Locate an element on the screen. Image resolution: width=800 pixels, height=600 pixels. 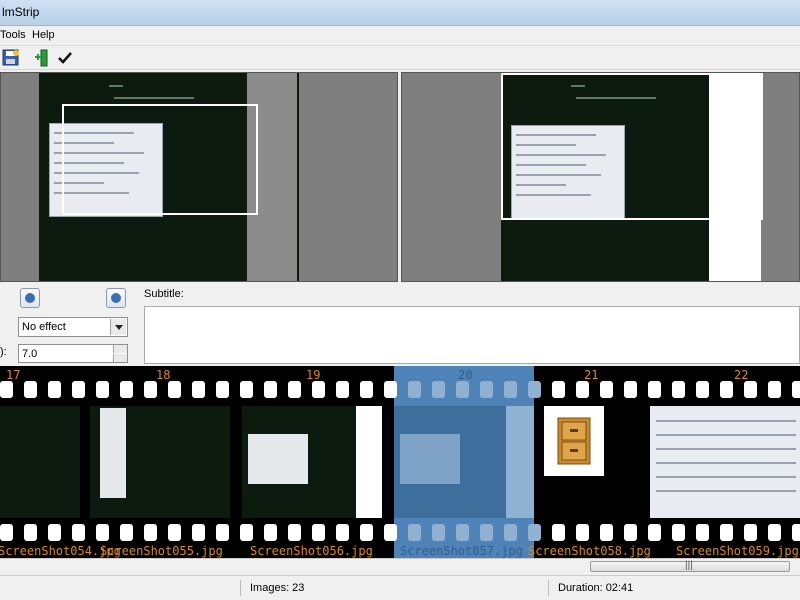
subtitle-input is located at coordinates (472, 335).